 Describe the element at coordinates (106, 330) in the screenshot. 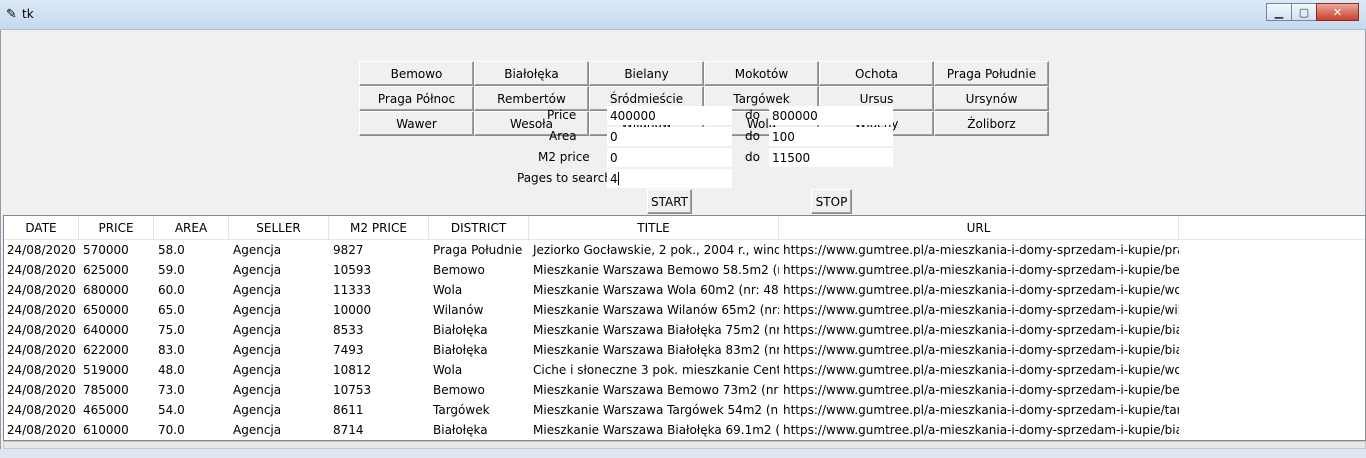

I see `table-cell: 640000` at that location.